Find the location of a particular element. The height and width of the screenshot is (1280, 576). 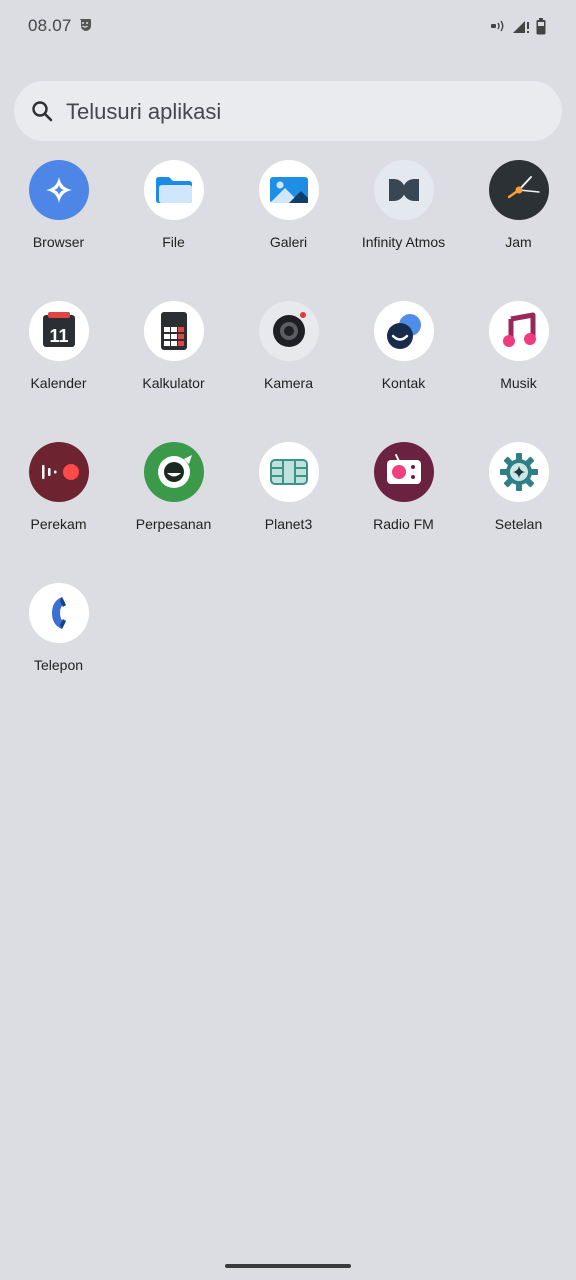

app-perpesanan: Perpesanan is located at coordinates (173, 502).